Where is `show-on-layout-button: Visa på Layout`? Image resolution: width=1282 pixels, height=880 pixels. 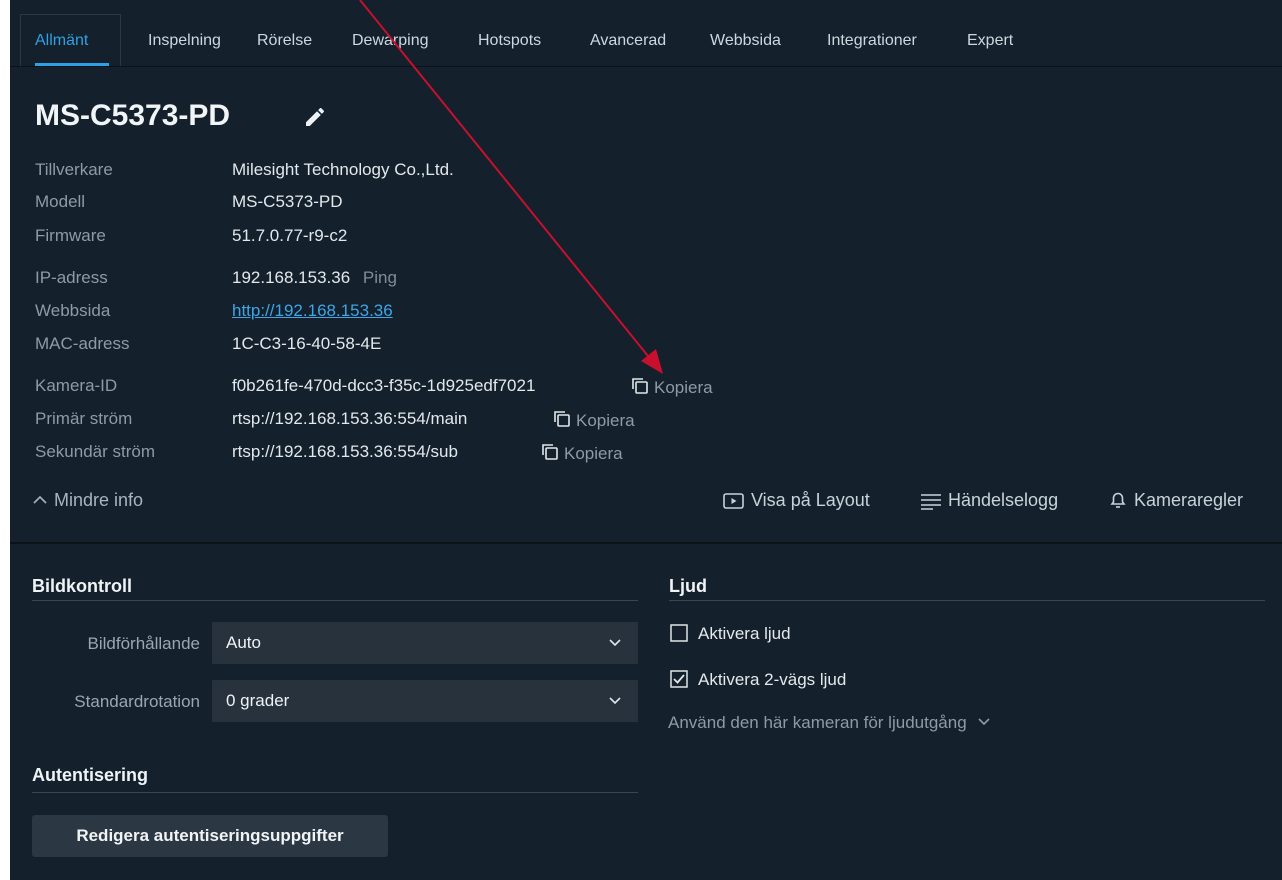 show-on-layout-button: Visa på Layout is located at coordinates (796, 500).